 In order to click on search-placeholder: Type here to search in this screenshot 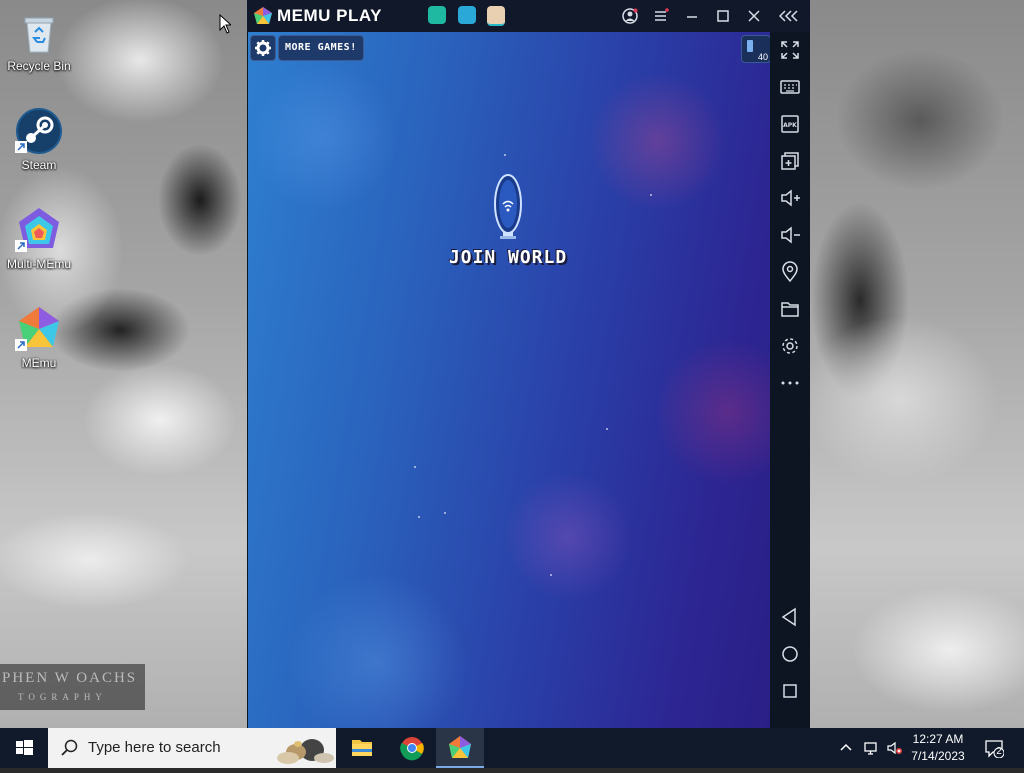, I will do `click(154, 747)`.